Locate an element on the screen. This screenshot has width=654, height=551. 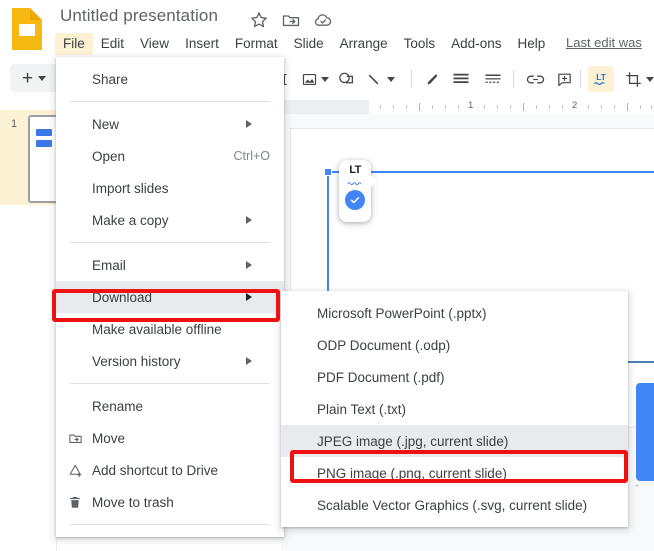
menu-item-label: Email is located at coordinates (109, 265).